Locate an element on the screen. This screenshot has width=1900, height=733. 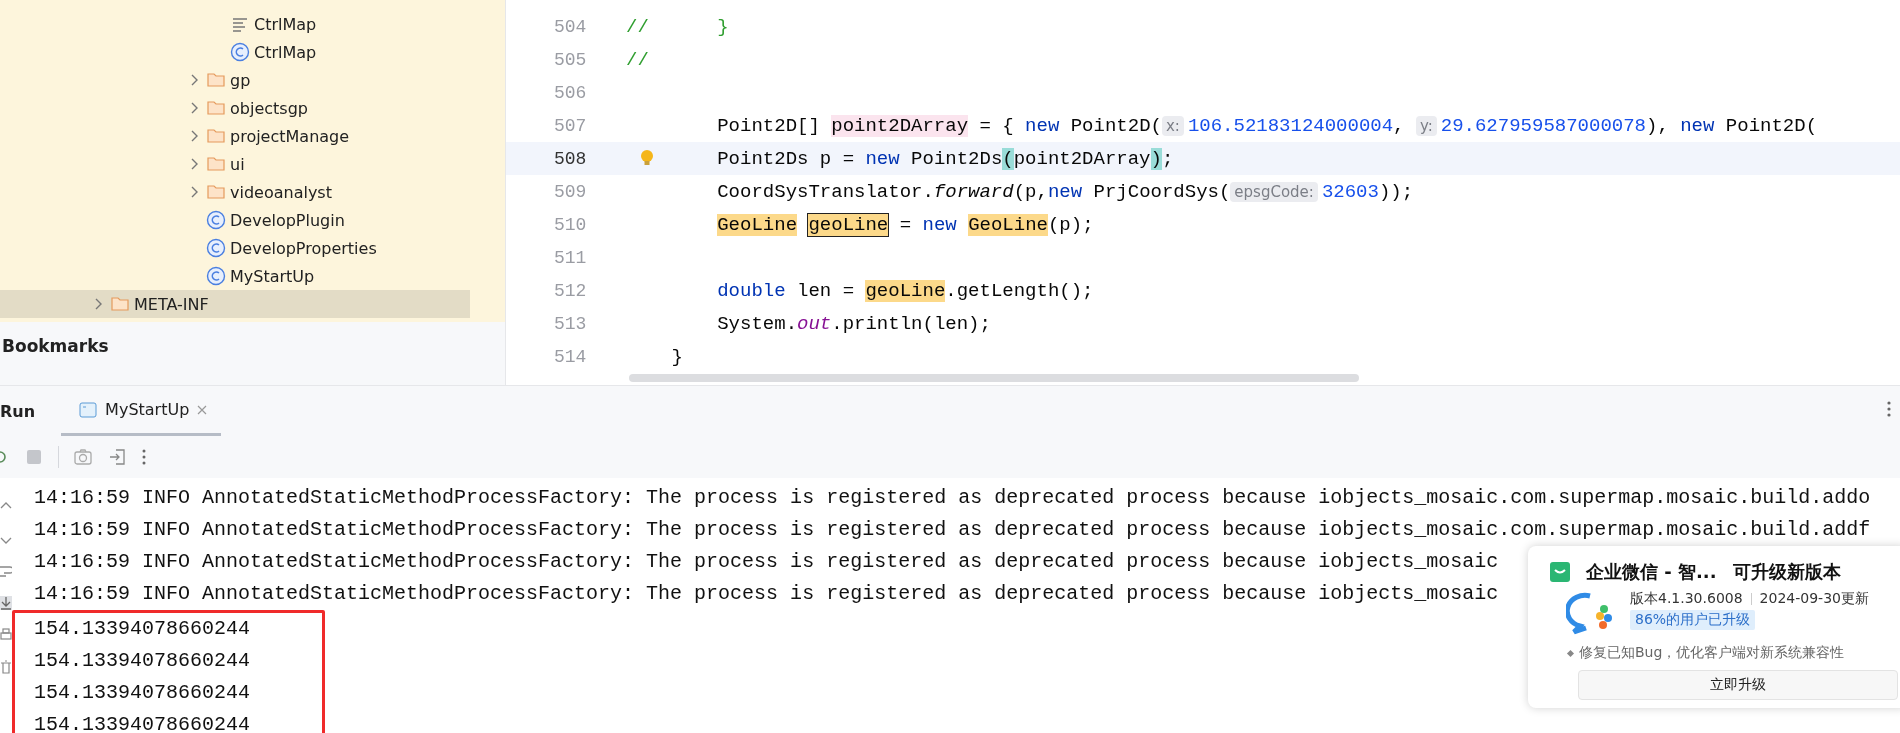
trash-icon is located at coordinates (6, 667).